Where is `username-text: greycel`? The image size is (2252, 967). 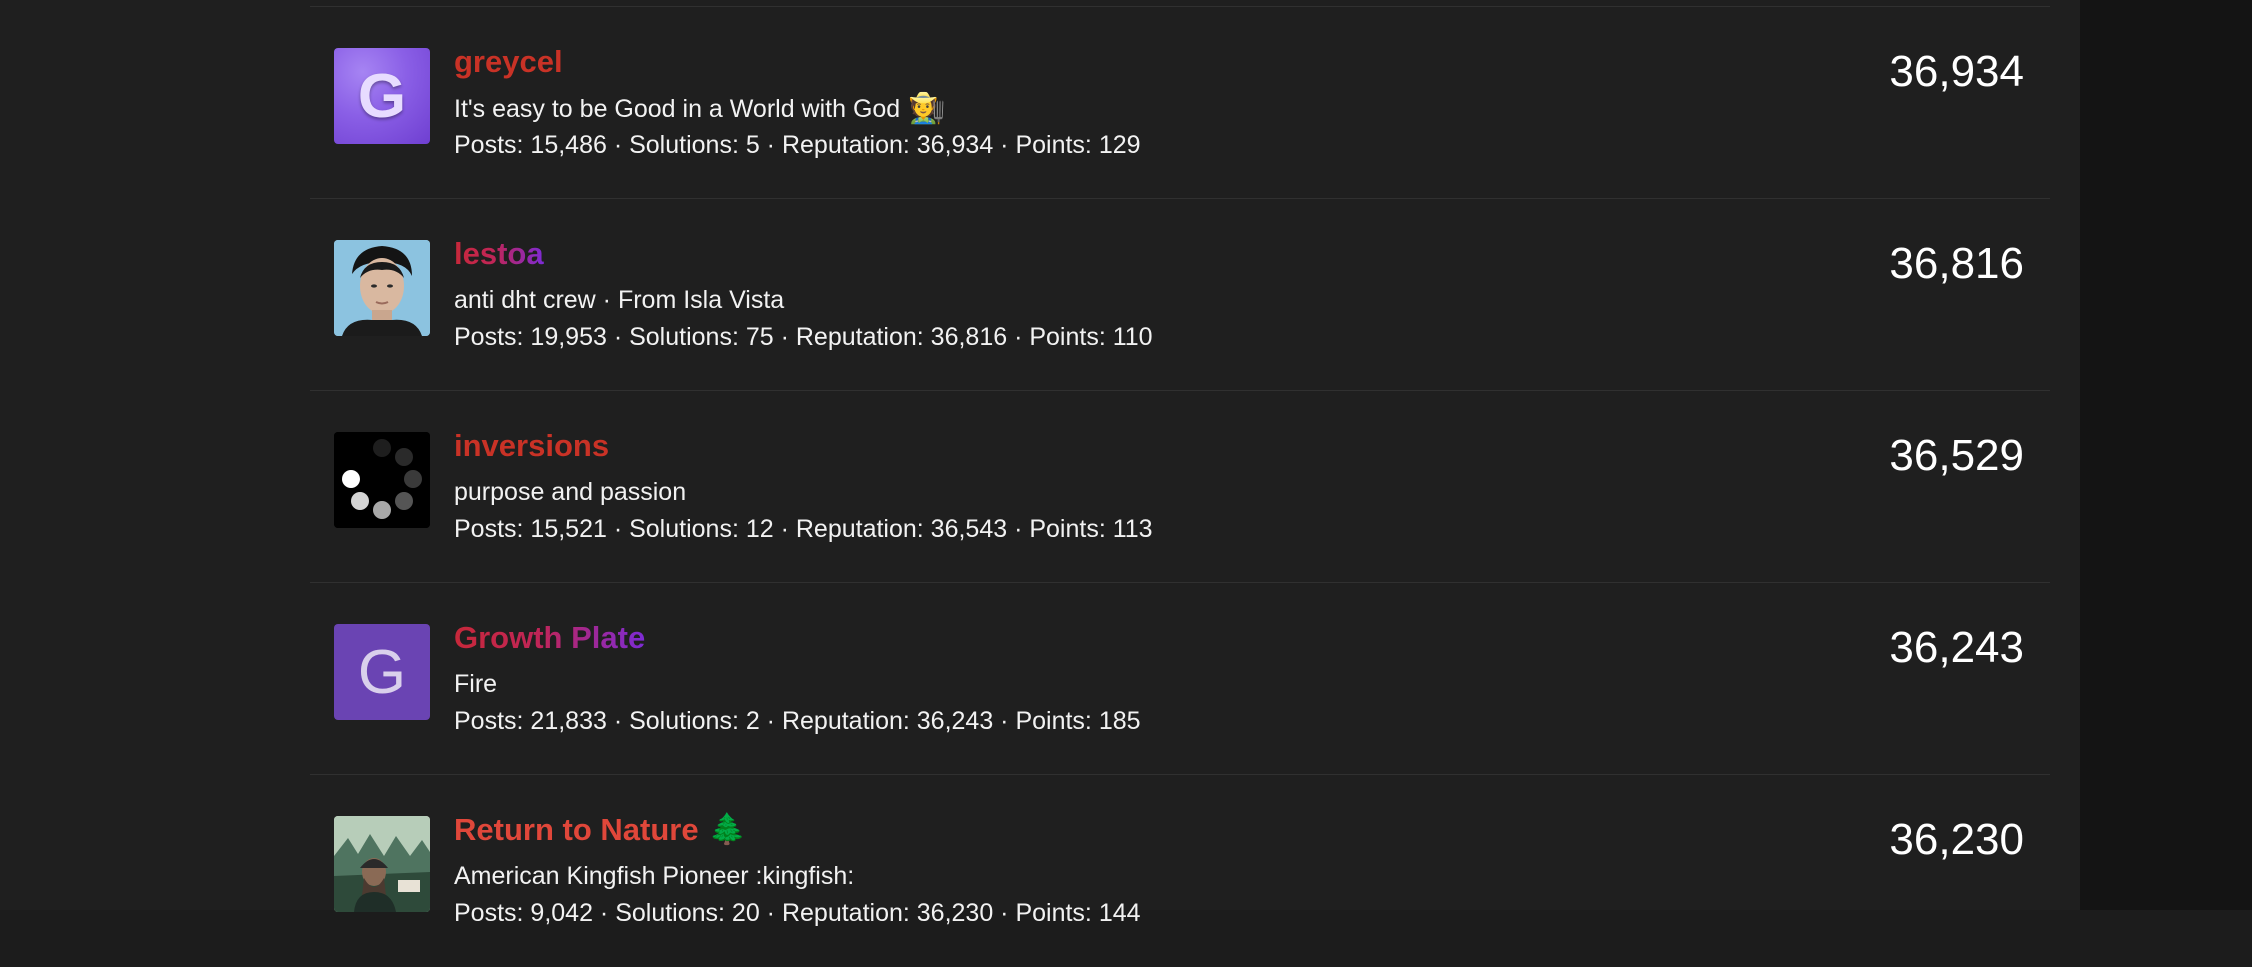
username-text: greycel is located at coordinates (508, 61).